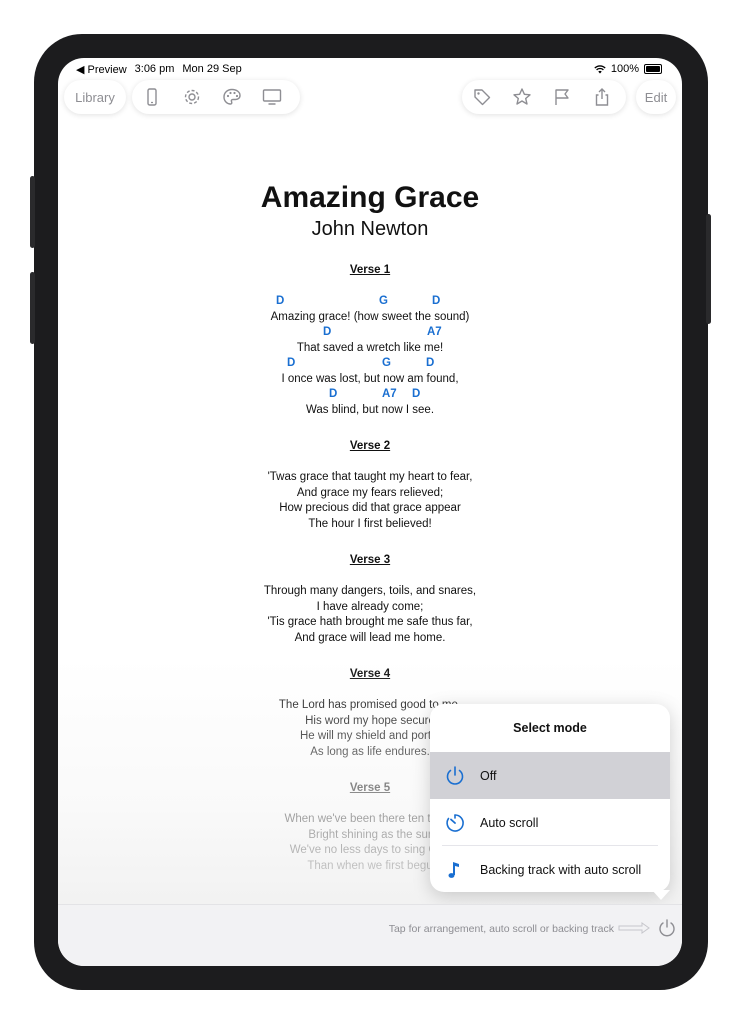 The image size is (741, 1024). I want to click on palette-icon, so click(232, 97).